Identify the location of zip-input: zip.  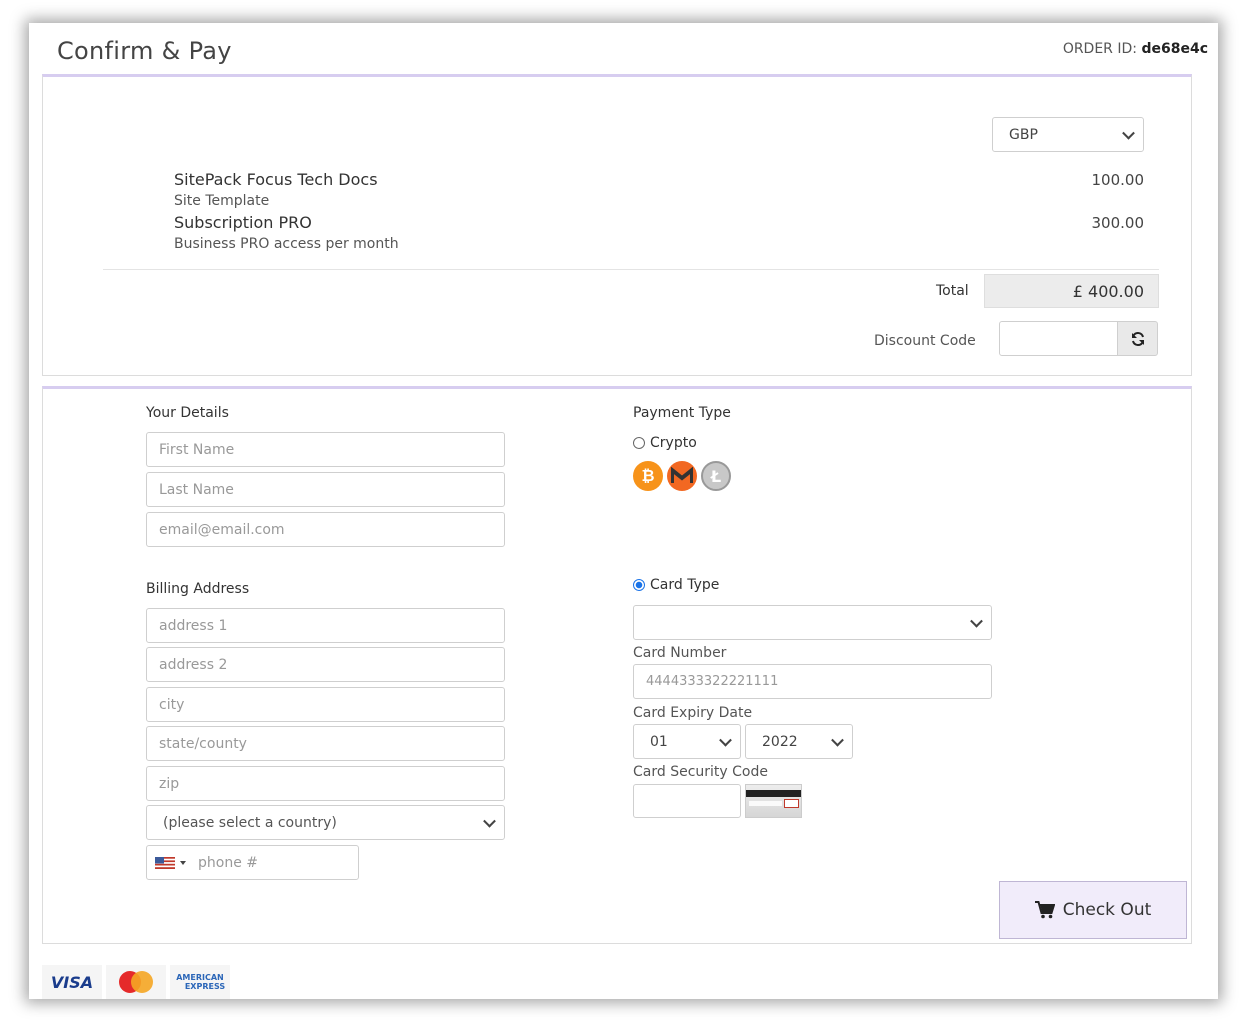
(325, 783).